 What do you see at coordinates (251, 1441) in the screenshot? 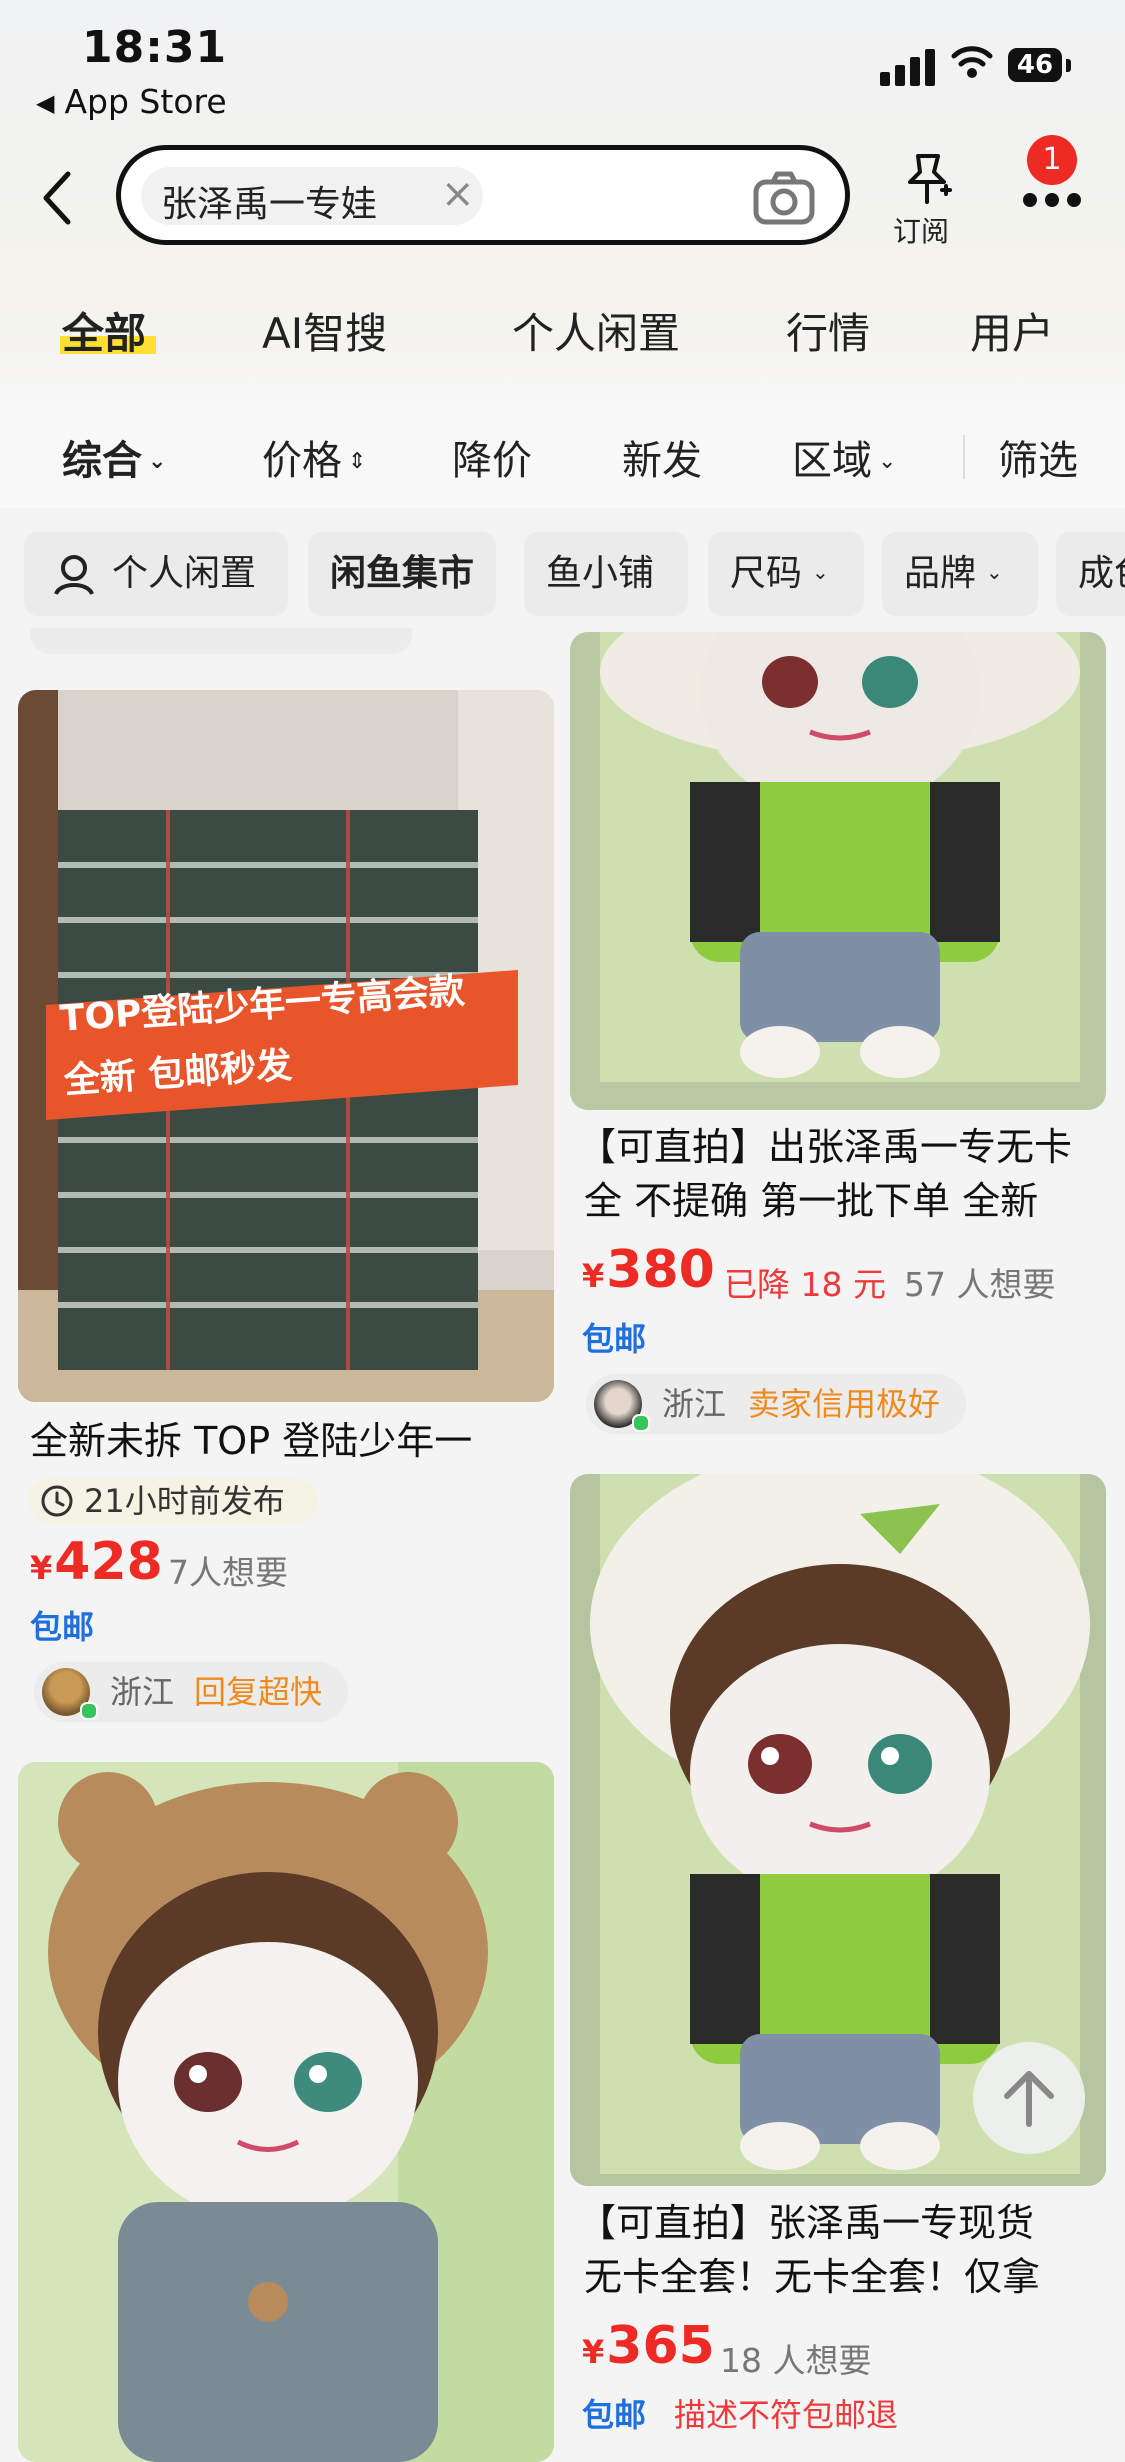
I see `listing-title: 全新未拆 TOP 登陆少年一` at bounding box center [251, 1441].